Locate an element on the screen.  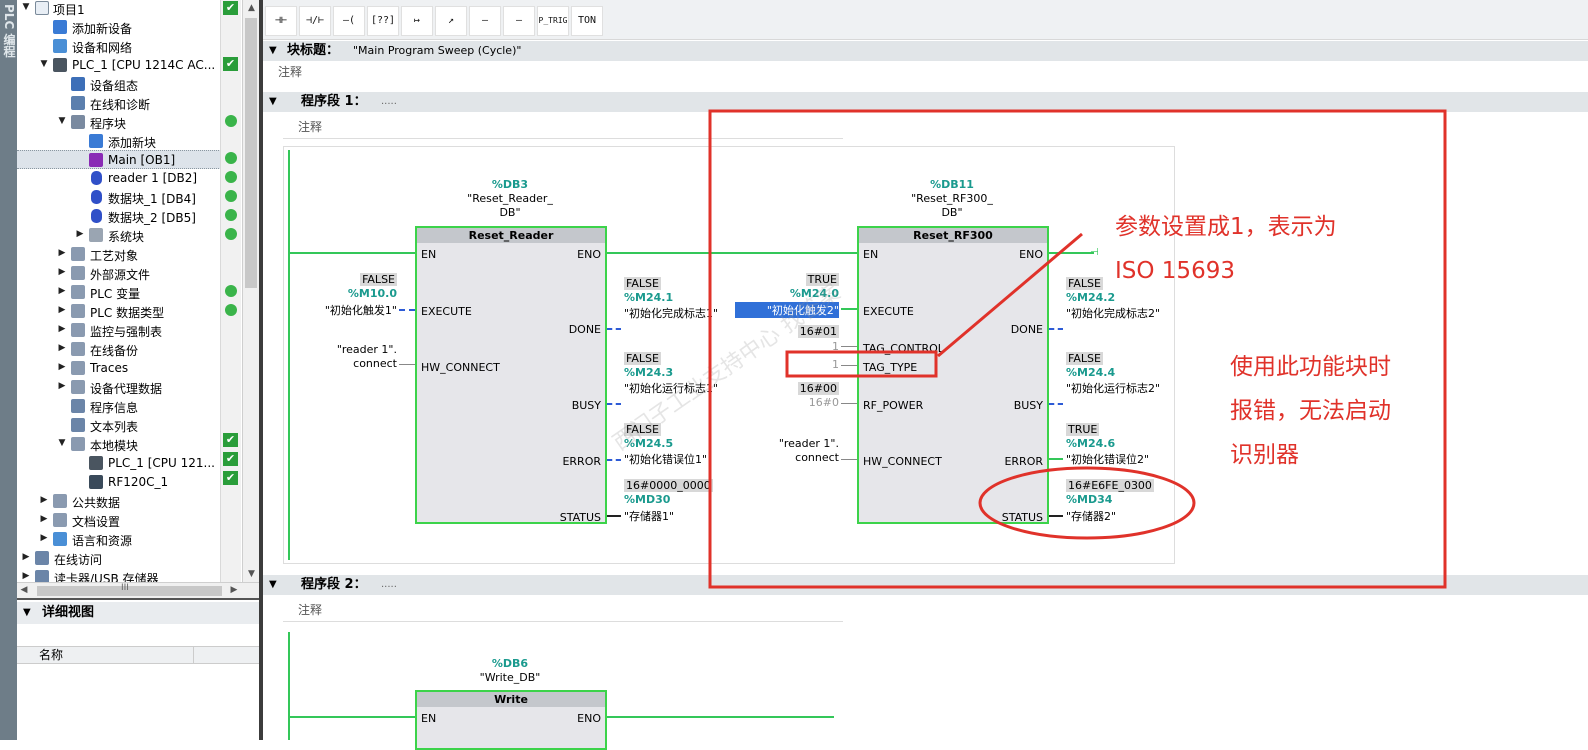
annotation-text-line: 参数设置成1，表示为 is located at coordinates (1226, 227).